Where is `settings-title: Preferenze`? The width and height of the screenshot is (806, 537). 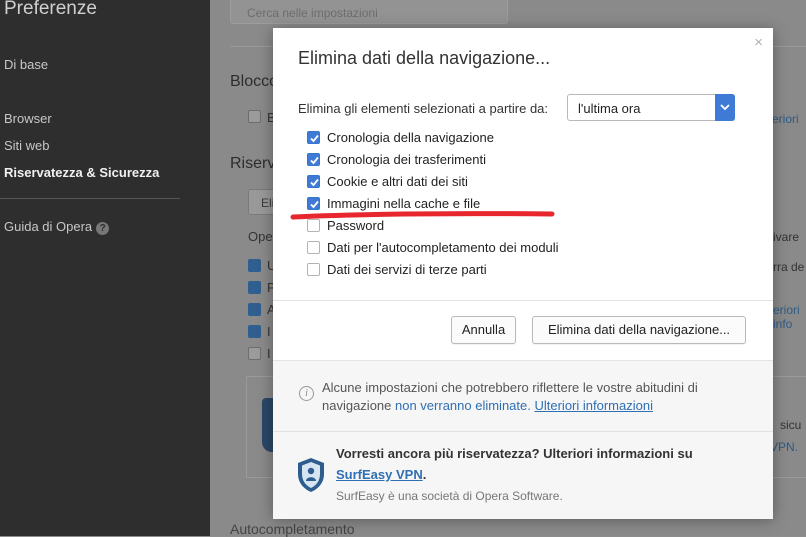 settings-title: Preferenze is located at coordinates (50, 9).